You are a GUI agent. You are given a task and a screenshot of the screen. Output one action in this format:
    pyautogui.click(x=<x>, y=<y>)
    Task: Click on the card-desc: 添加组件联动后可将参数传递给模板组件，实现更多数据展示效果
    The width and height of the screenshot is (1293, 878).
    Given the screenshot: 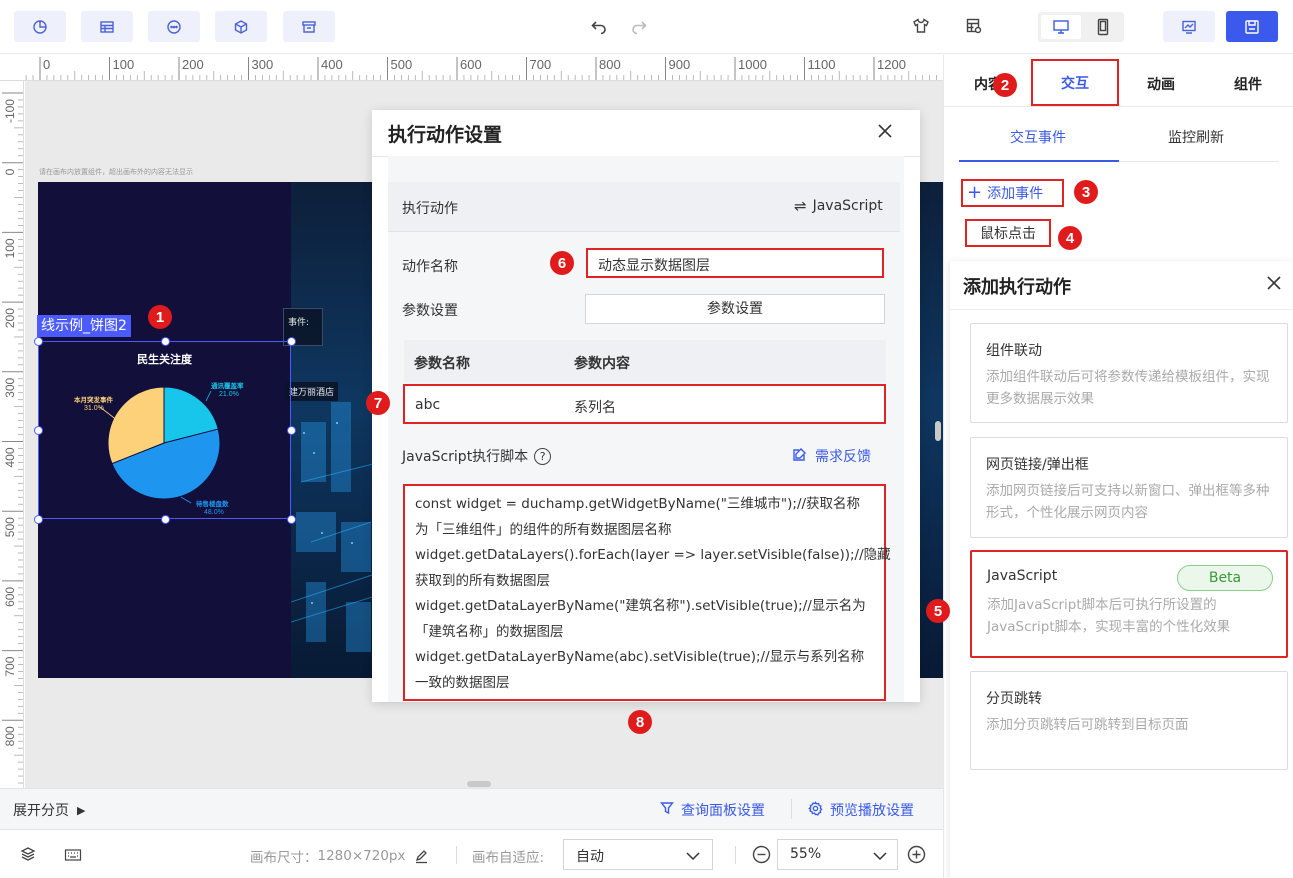 What is the action you would take?
    pyautogui.click(x=1128, y=388)
    